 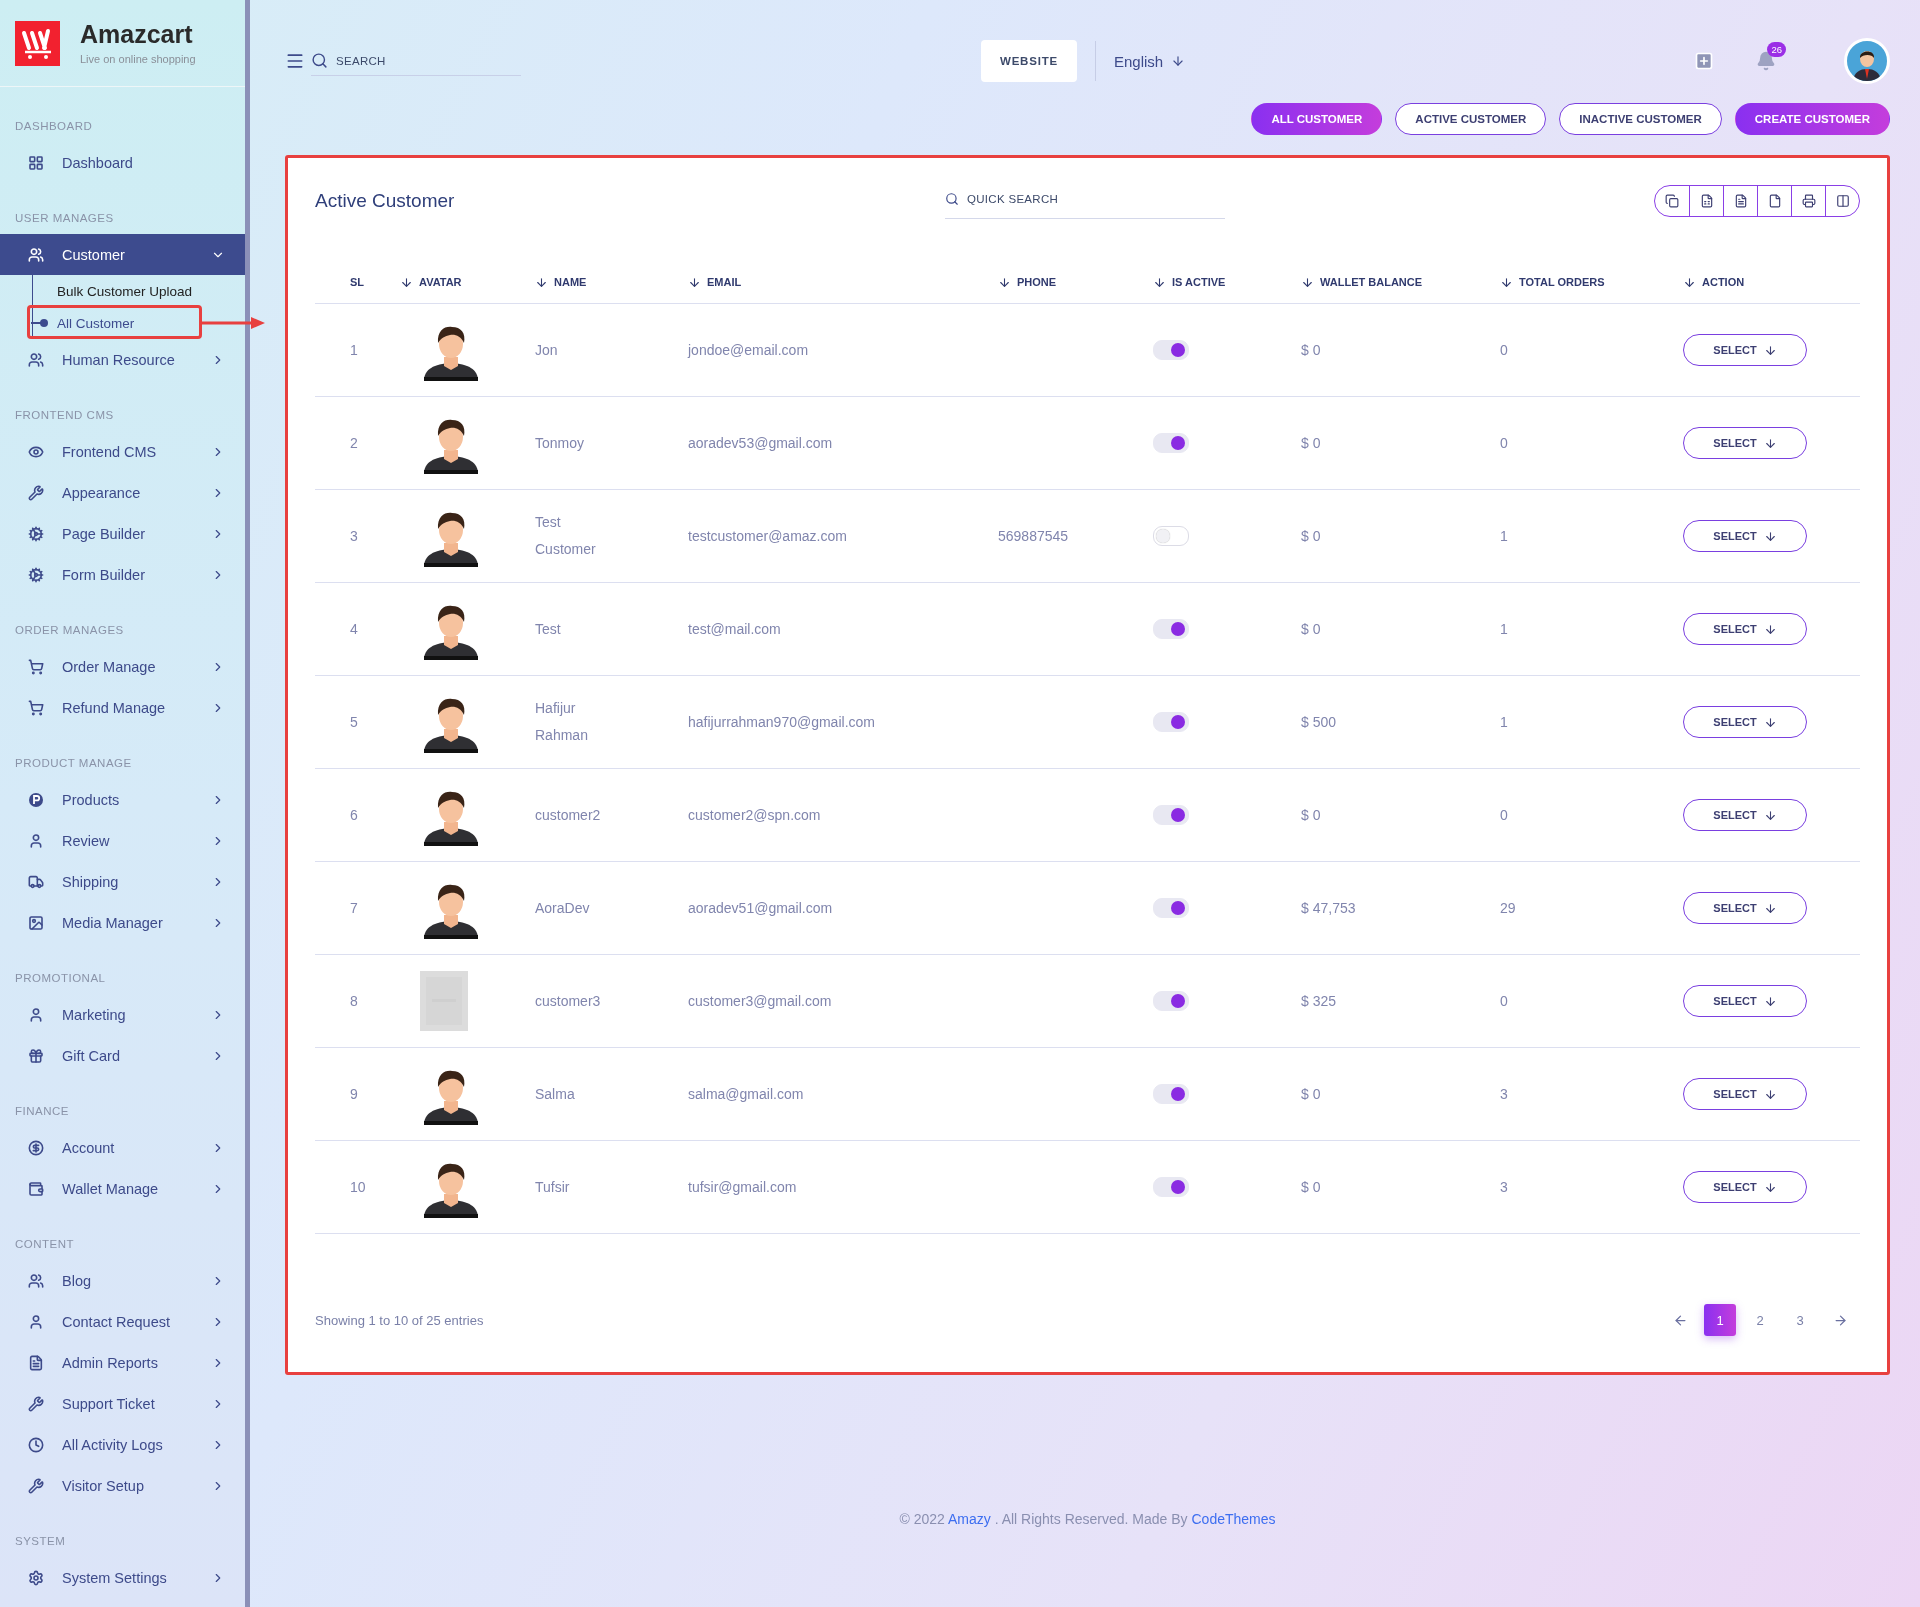 I want to click on users-icon, so click(x=36, y=359).